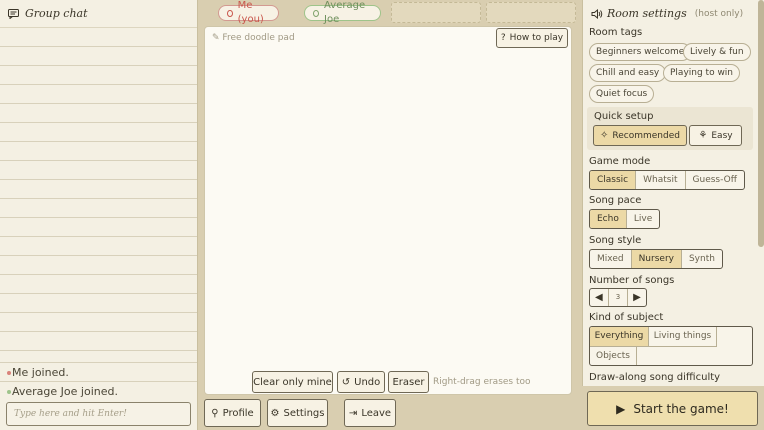  I want to click on clear-only-mine-label: Clear only mine, so click(292, 382).